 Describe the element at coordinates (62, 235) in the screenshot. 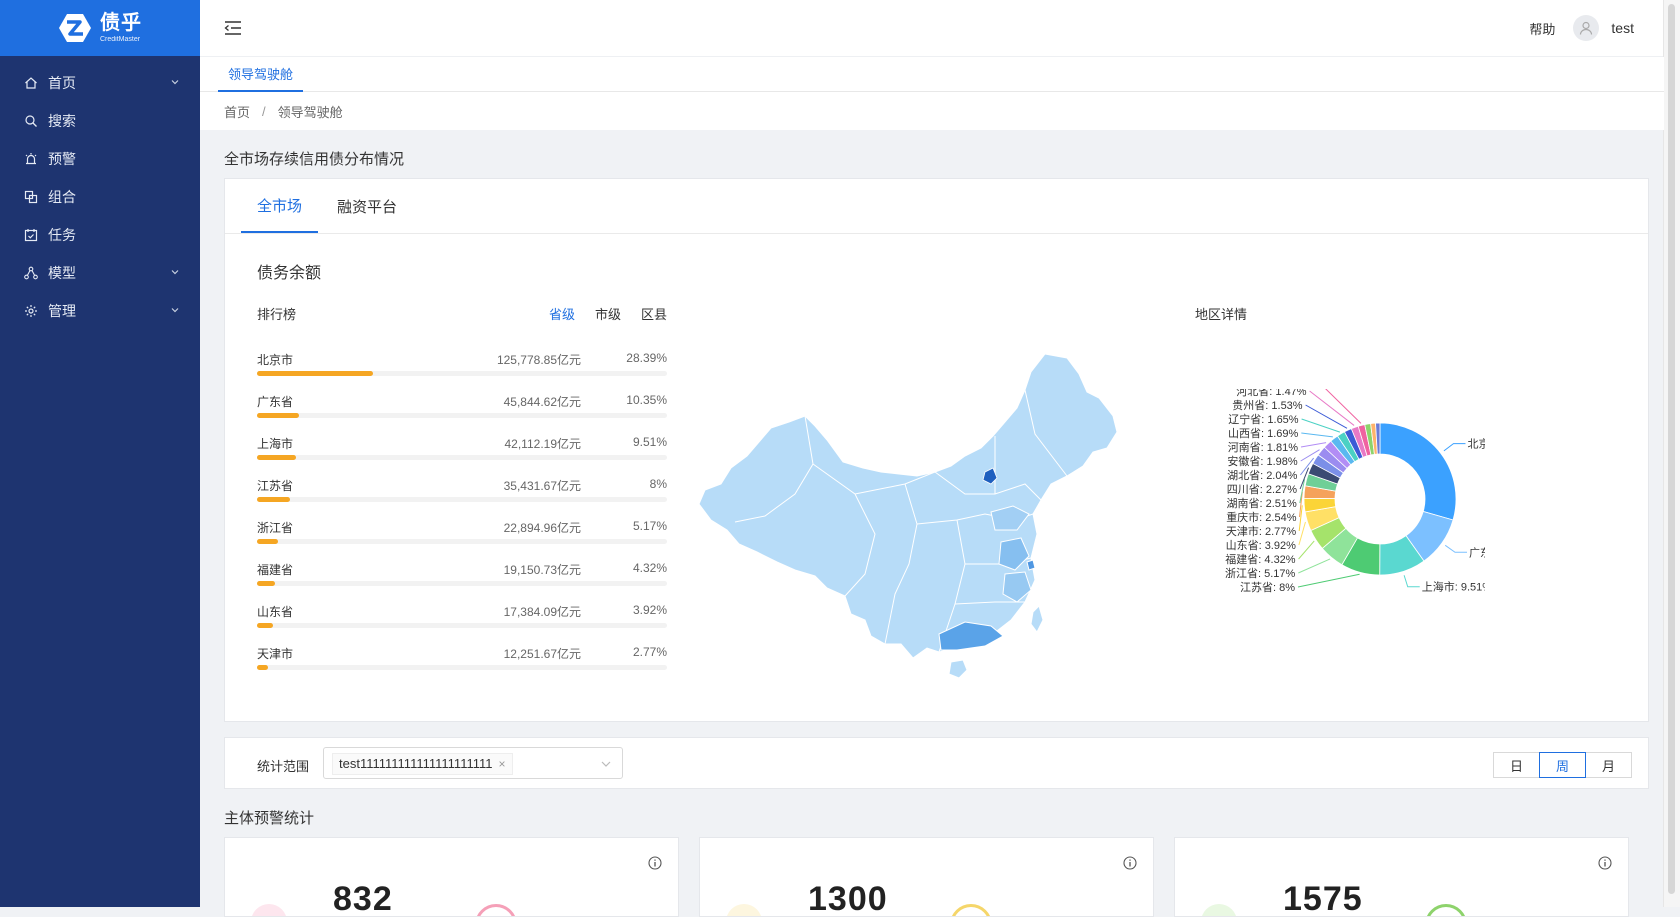

I see `sidebar-item-label: 任务` at that location.